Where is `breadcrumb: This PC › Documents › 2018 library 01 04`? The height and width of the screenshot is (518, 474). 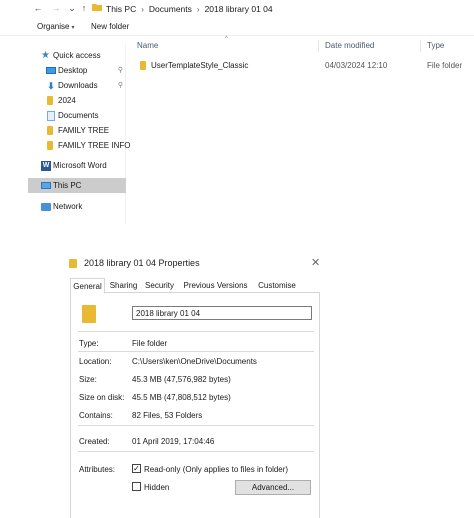
breadcrumb: This PC › Documents › 2018 library 01 04 is located at coordinates (189, 9).